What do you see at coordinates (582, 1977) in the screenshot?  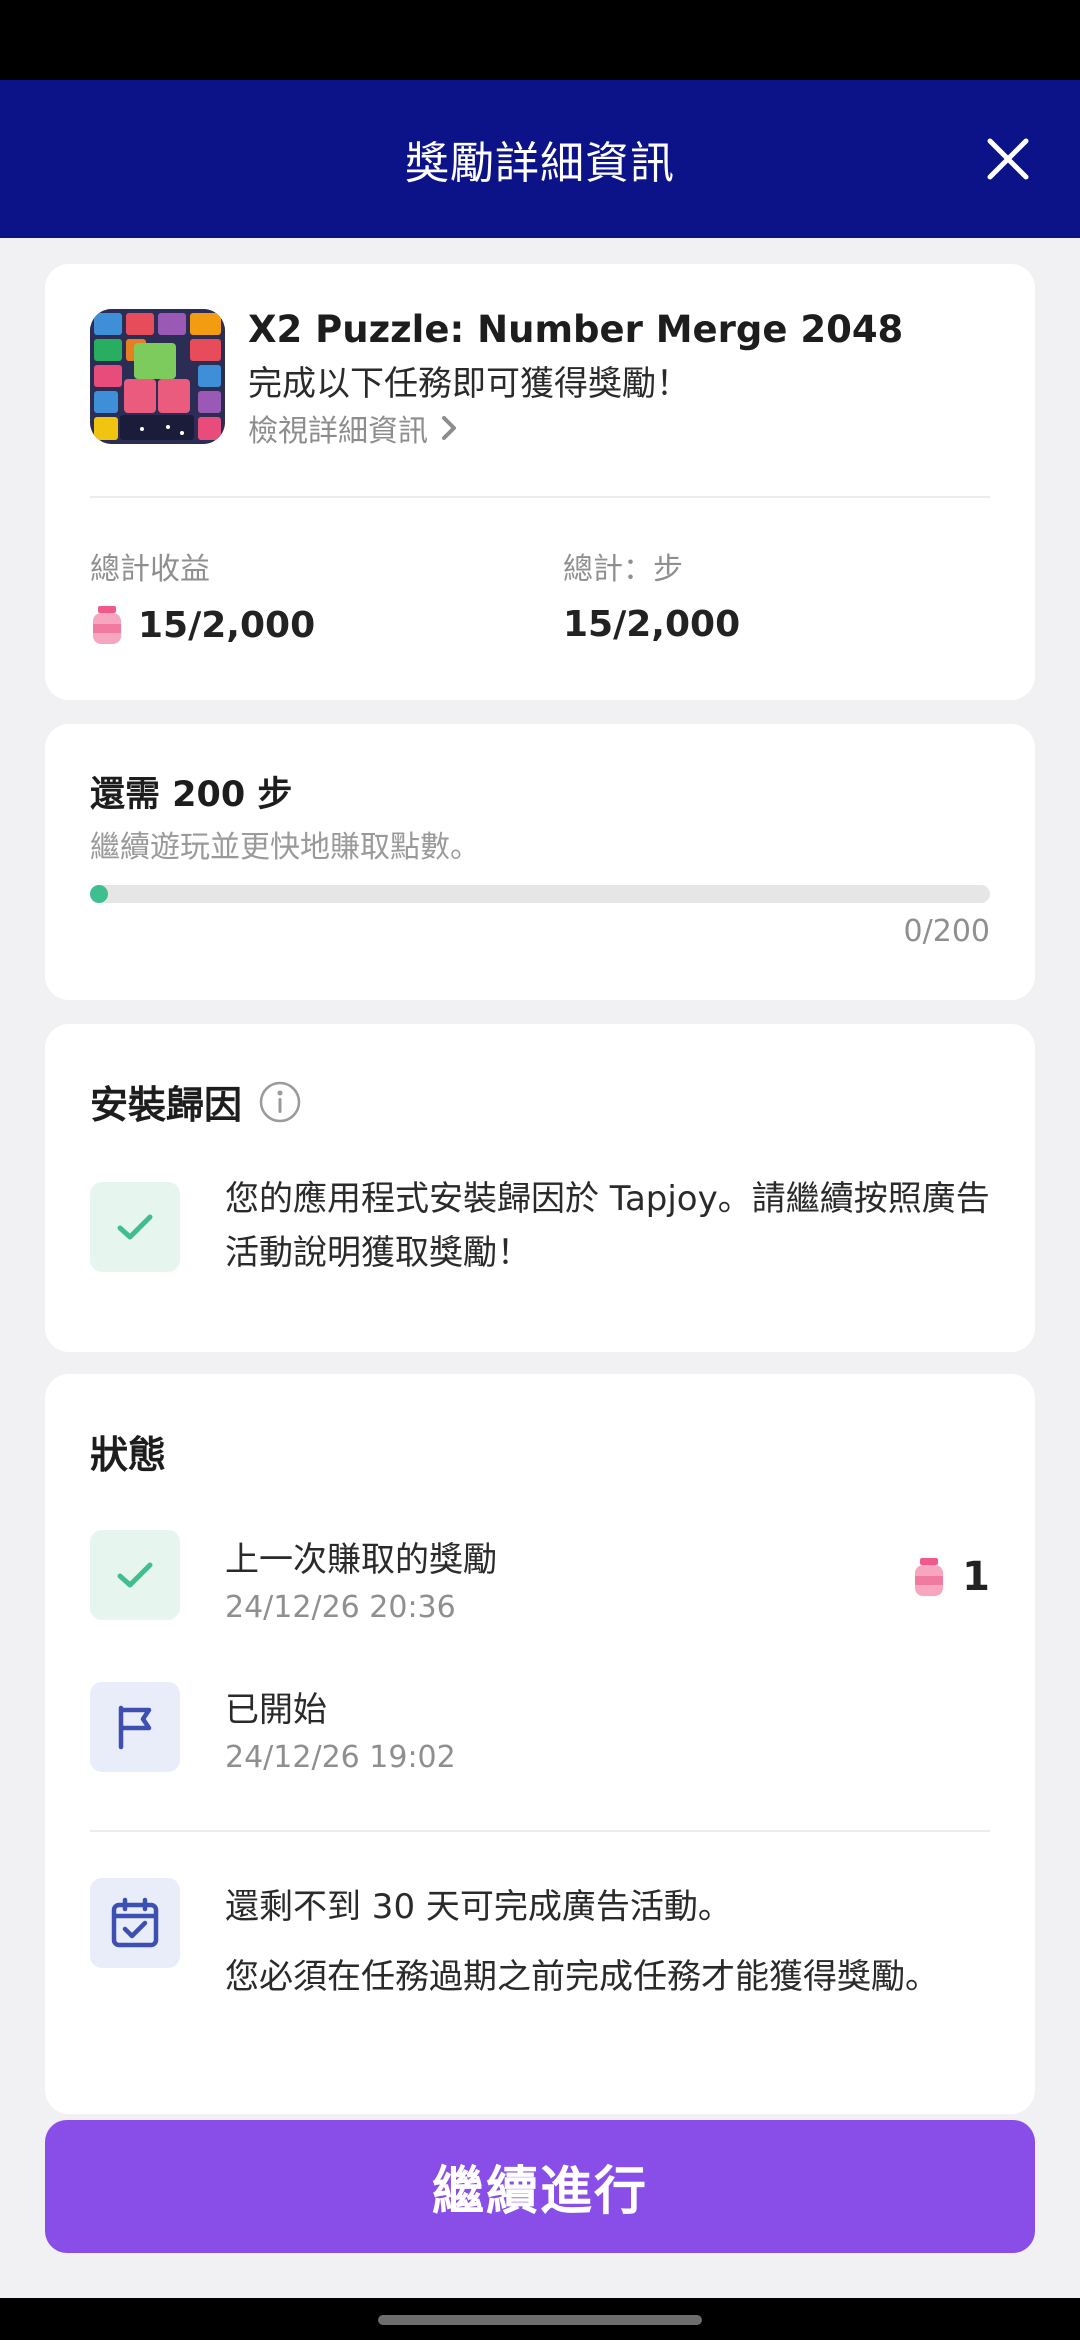 I see `deadline-note: 您必須在任務過期之前完成任務才能獲得獎勵。` at bounding box center [582, 1977].